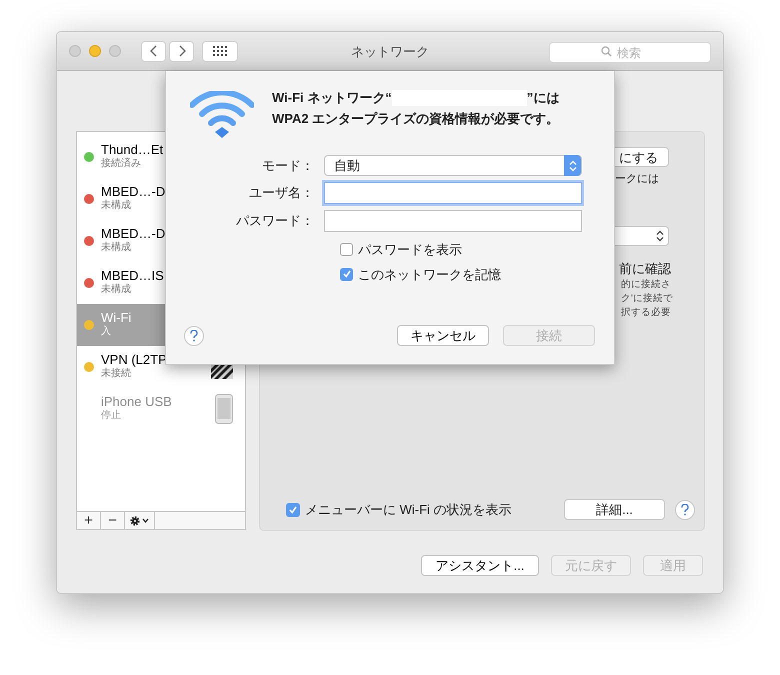 Image resolution: width=780 pixels, height=675 pixels. I want to click on dialog-heading: Wi-Fi ネットワーク“, so click(332, 98).